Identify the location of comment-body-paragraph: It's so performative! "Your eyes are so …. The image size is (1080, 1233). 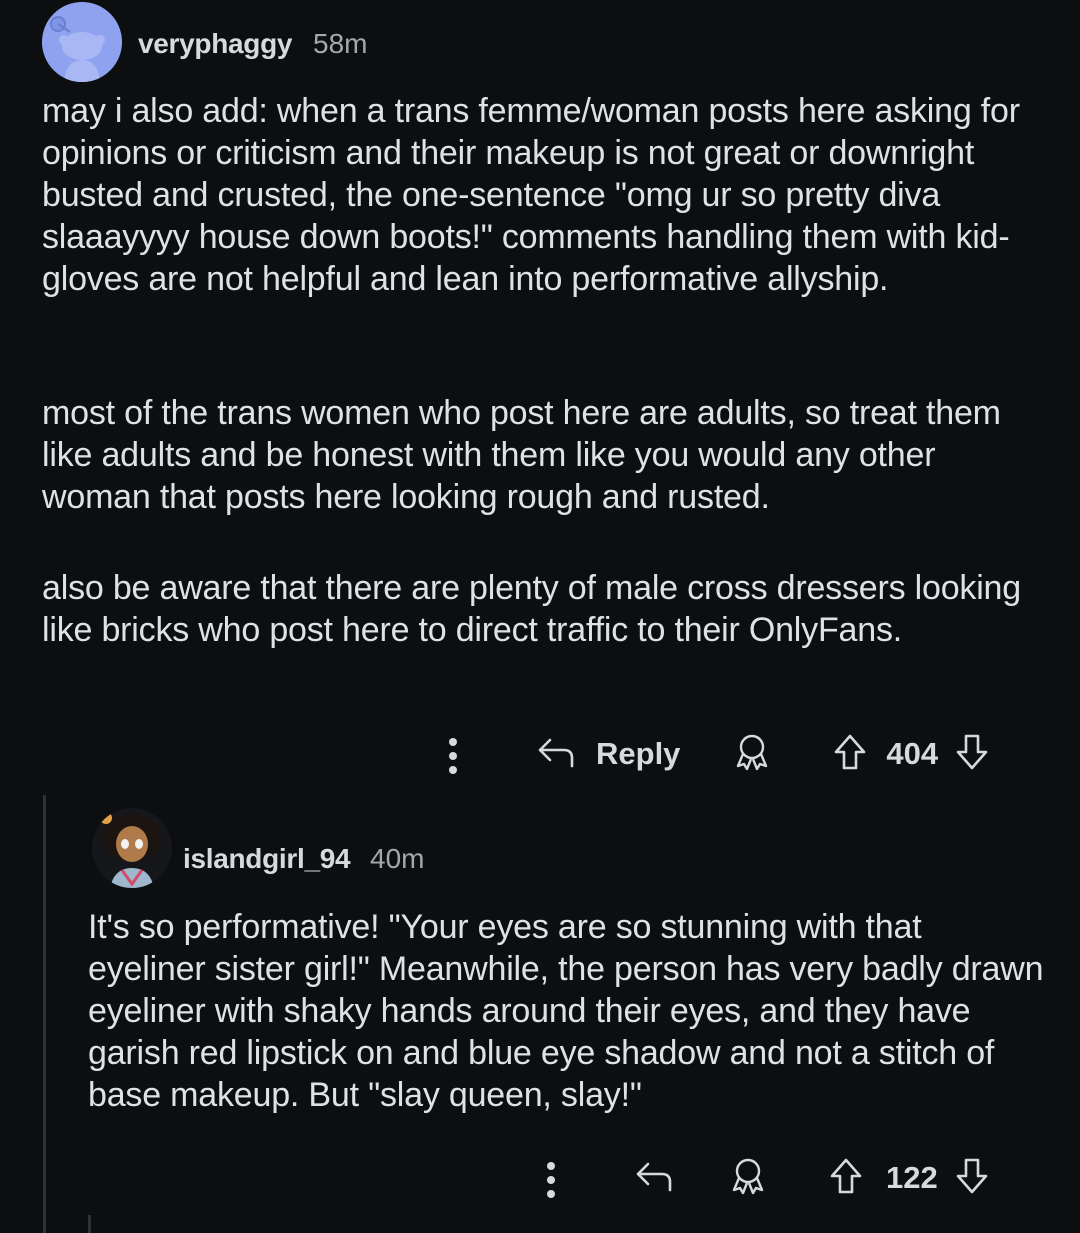
(566, 1011).